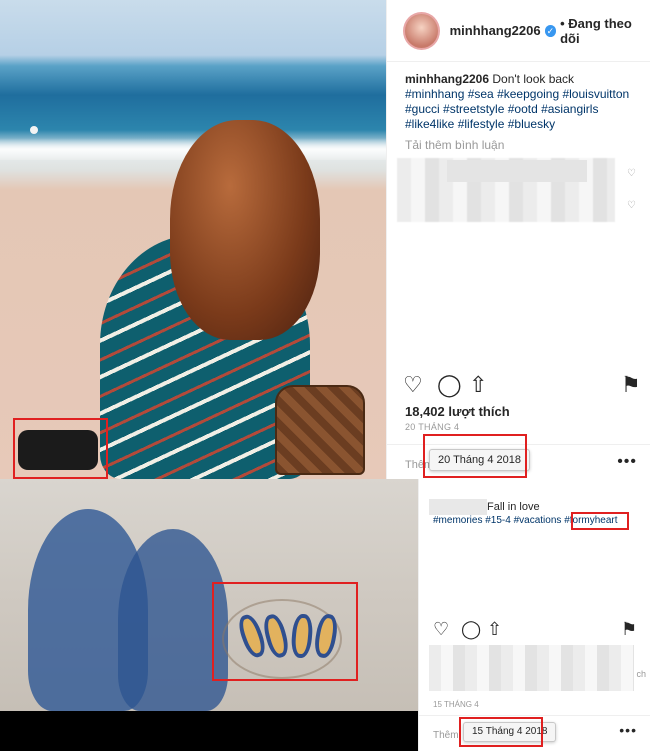 The image size is (650, 751). What do you see at coordinates (501, 109) in the screenshot?
I see `hashtags-line-2: #gucci #streetstyle #ootd #asiangirls` at bounding box center [501, 109].